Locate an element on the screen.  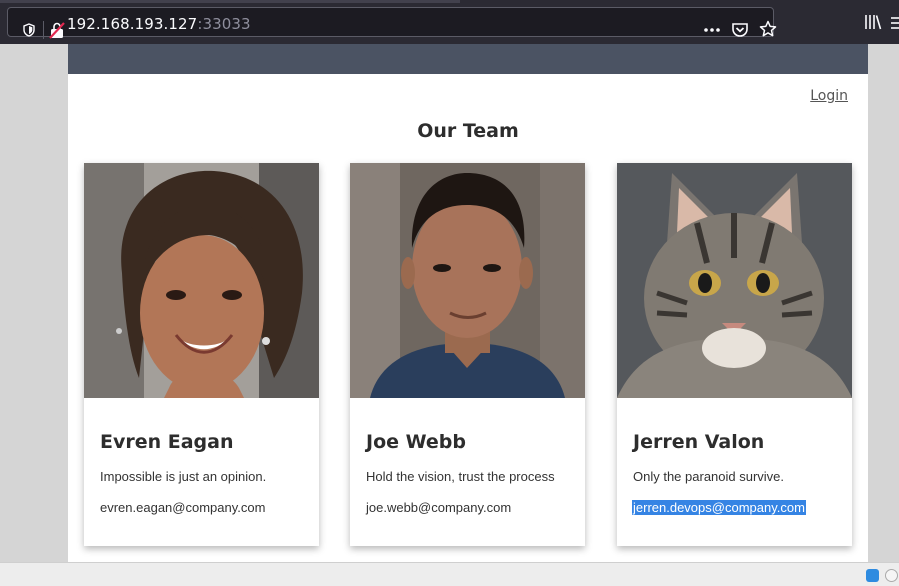
member-motto: Only the paranoid survive. is located at coordinates (709, 476).